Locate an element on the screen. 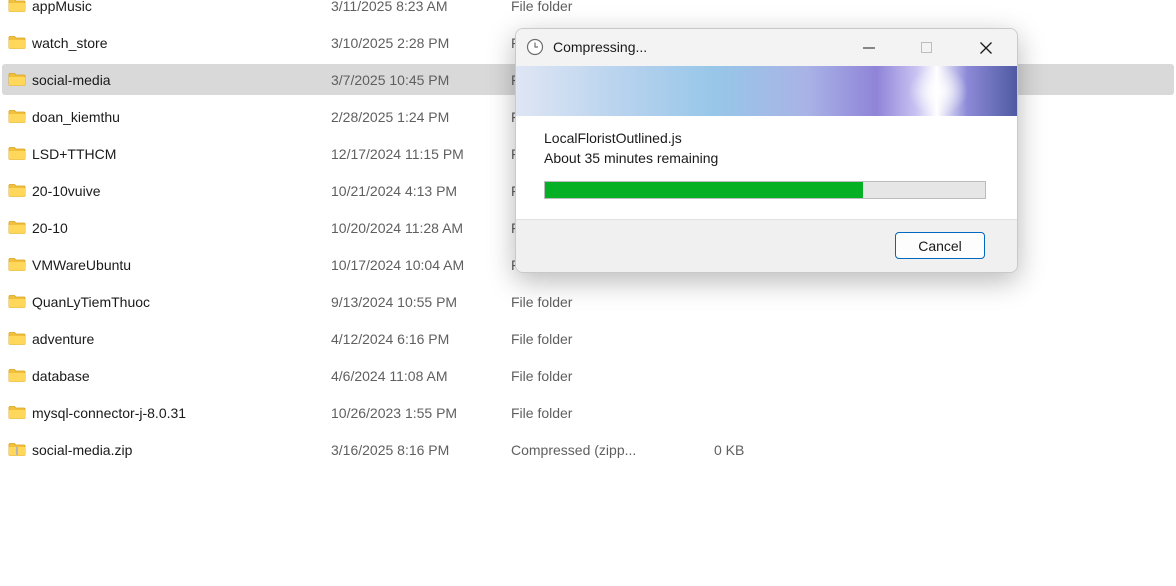  file-name: mysql-connector-j-8.0.31 is located at coordinates (109, 412).